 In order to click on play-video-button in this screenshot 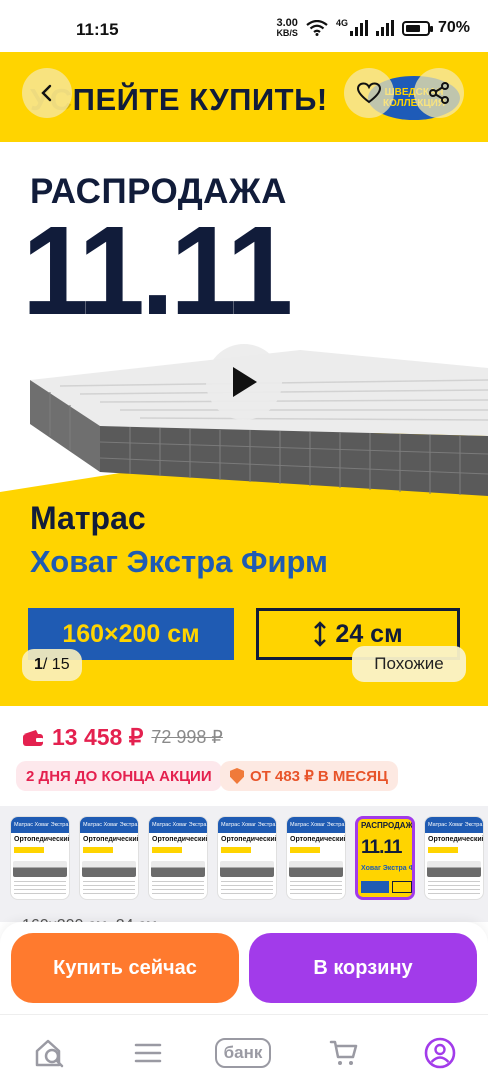, I will do `click(244, 382)`.